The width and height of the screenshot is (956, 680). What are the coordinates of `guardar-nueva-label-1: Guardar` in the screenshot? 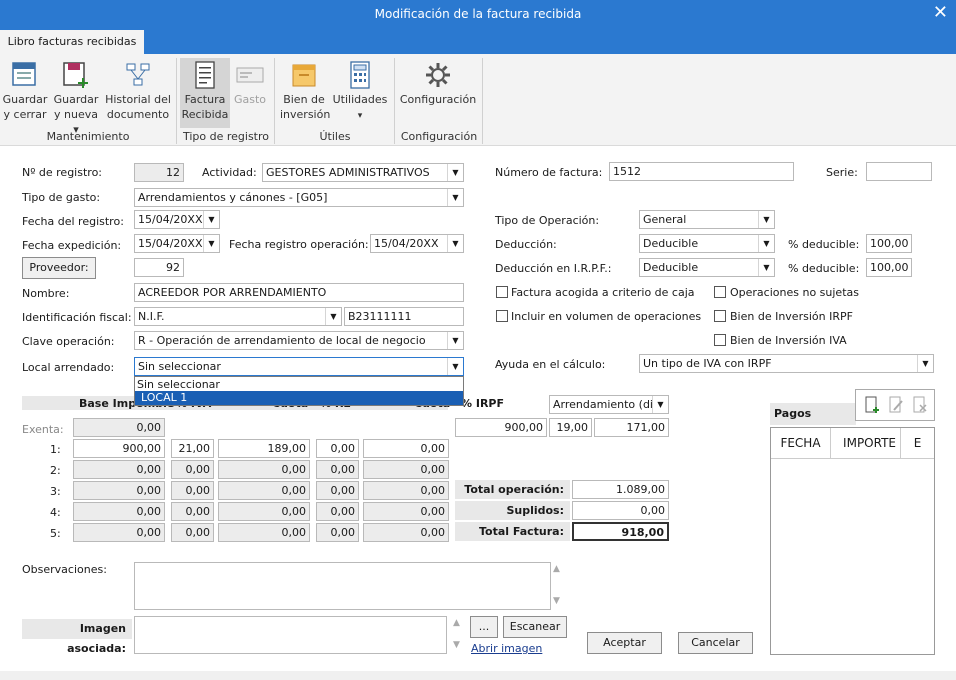 It's located at (76, 99).